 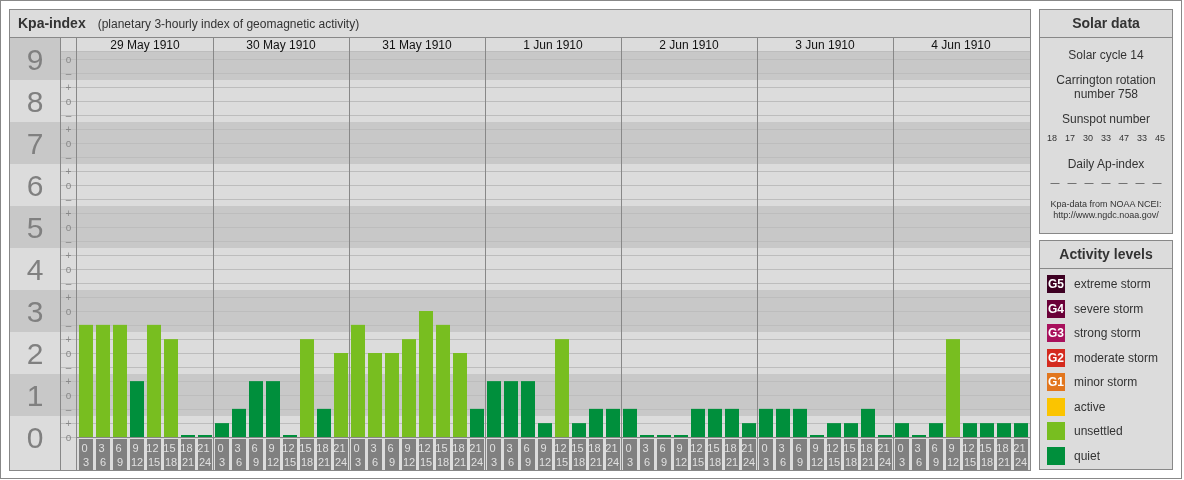 I want to click on axis-label: 1, so click(x=35, y=395).